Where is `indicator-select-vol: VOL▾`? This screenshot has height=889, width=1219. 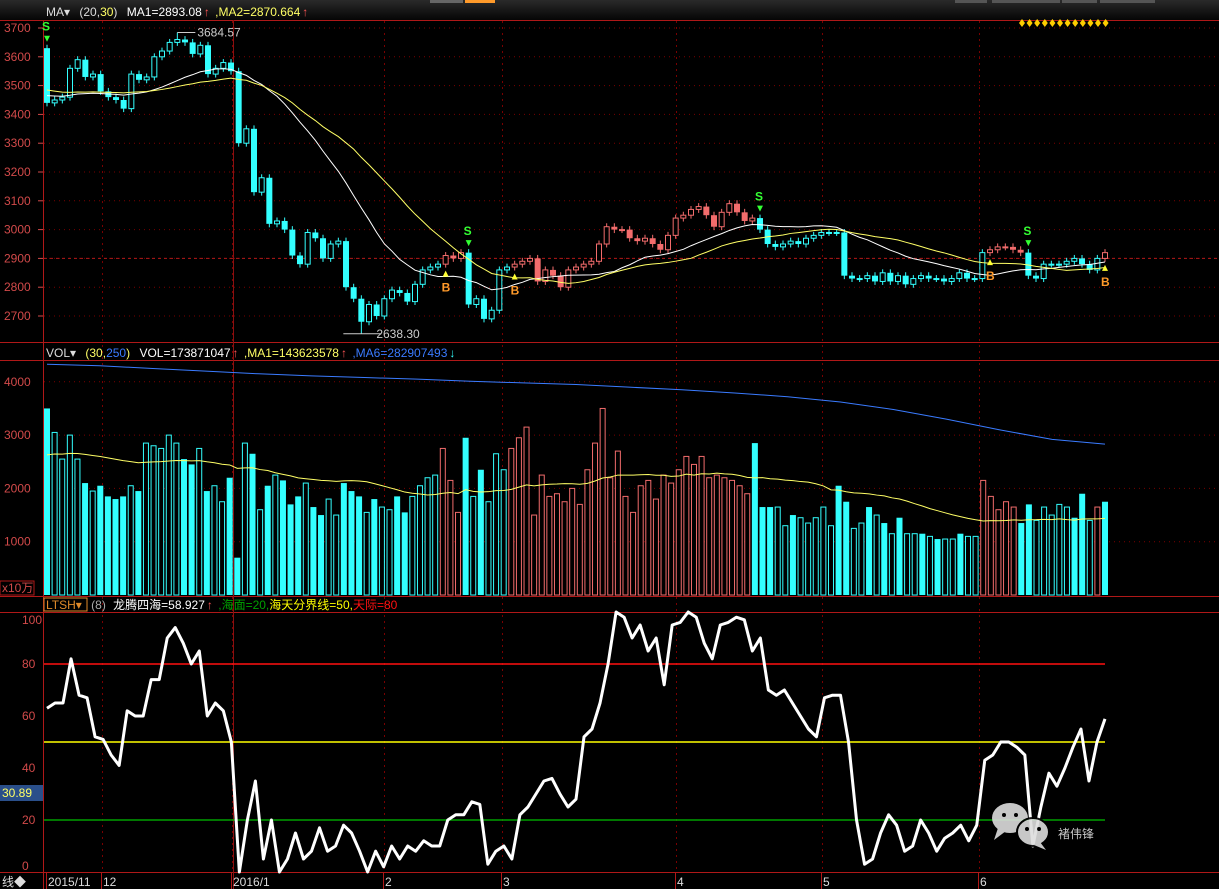 indicator-select-vol: VOL▾ is located at coordinates (61, 353).